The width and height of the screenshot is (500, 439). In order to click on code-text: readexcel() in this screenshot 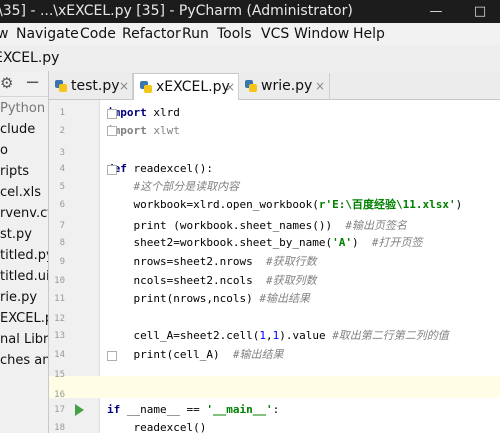, I will do `click(157, 427)`.